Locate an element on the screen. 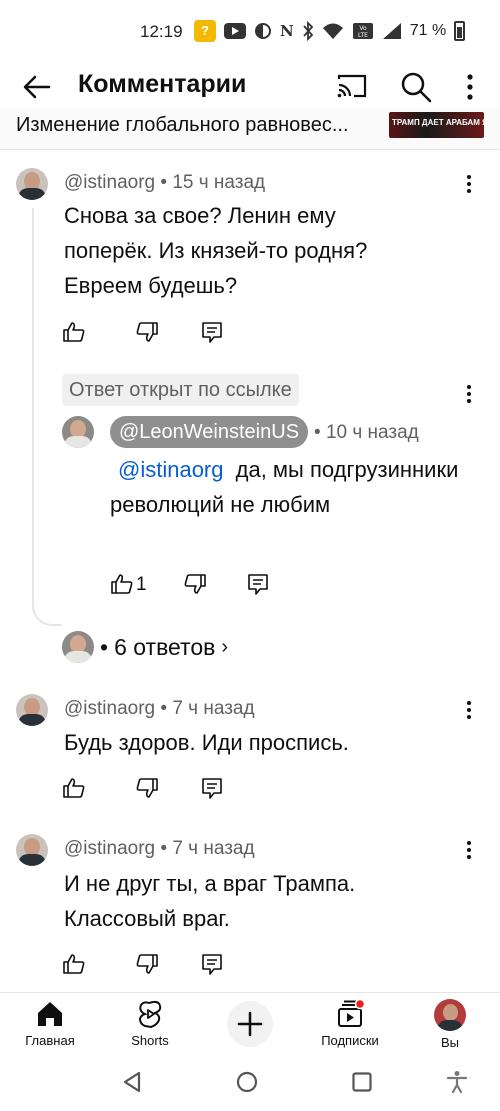  status-time: 12:19 is located at coordinates (161, 31).